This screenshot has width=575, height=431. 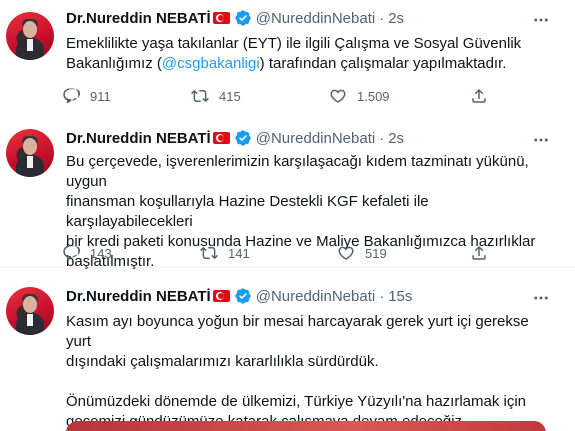 I want to click on retweet-button: 141, so click(x=225, y=253).